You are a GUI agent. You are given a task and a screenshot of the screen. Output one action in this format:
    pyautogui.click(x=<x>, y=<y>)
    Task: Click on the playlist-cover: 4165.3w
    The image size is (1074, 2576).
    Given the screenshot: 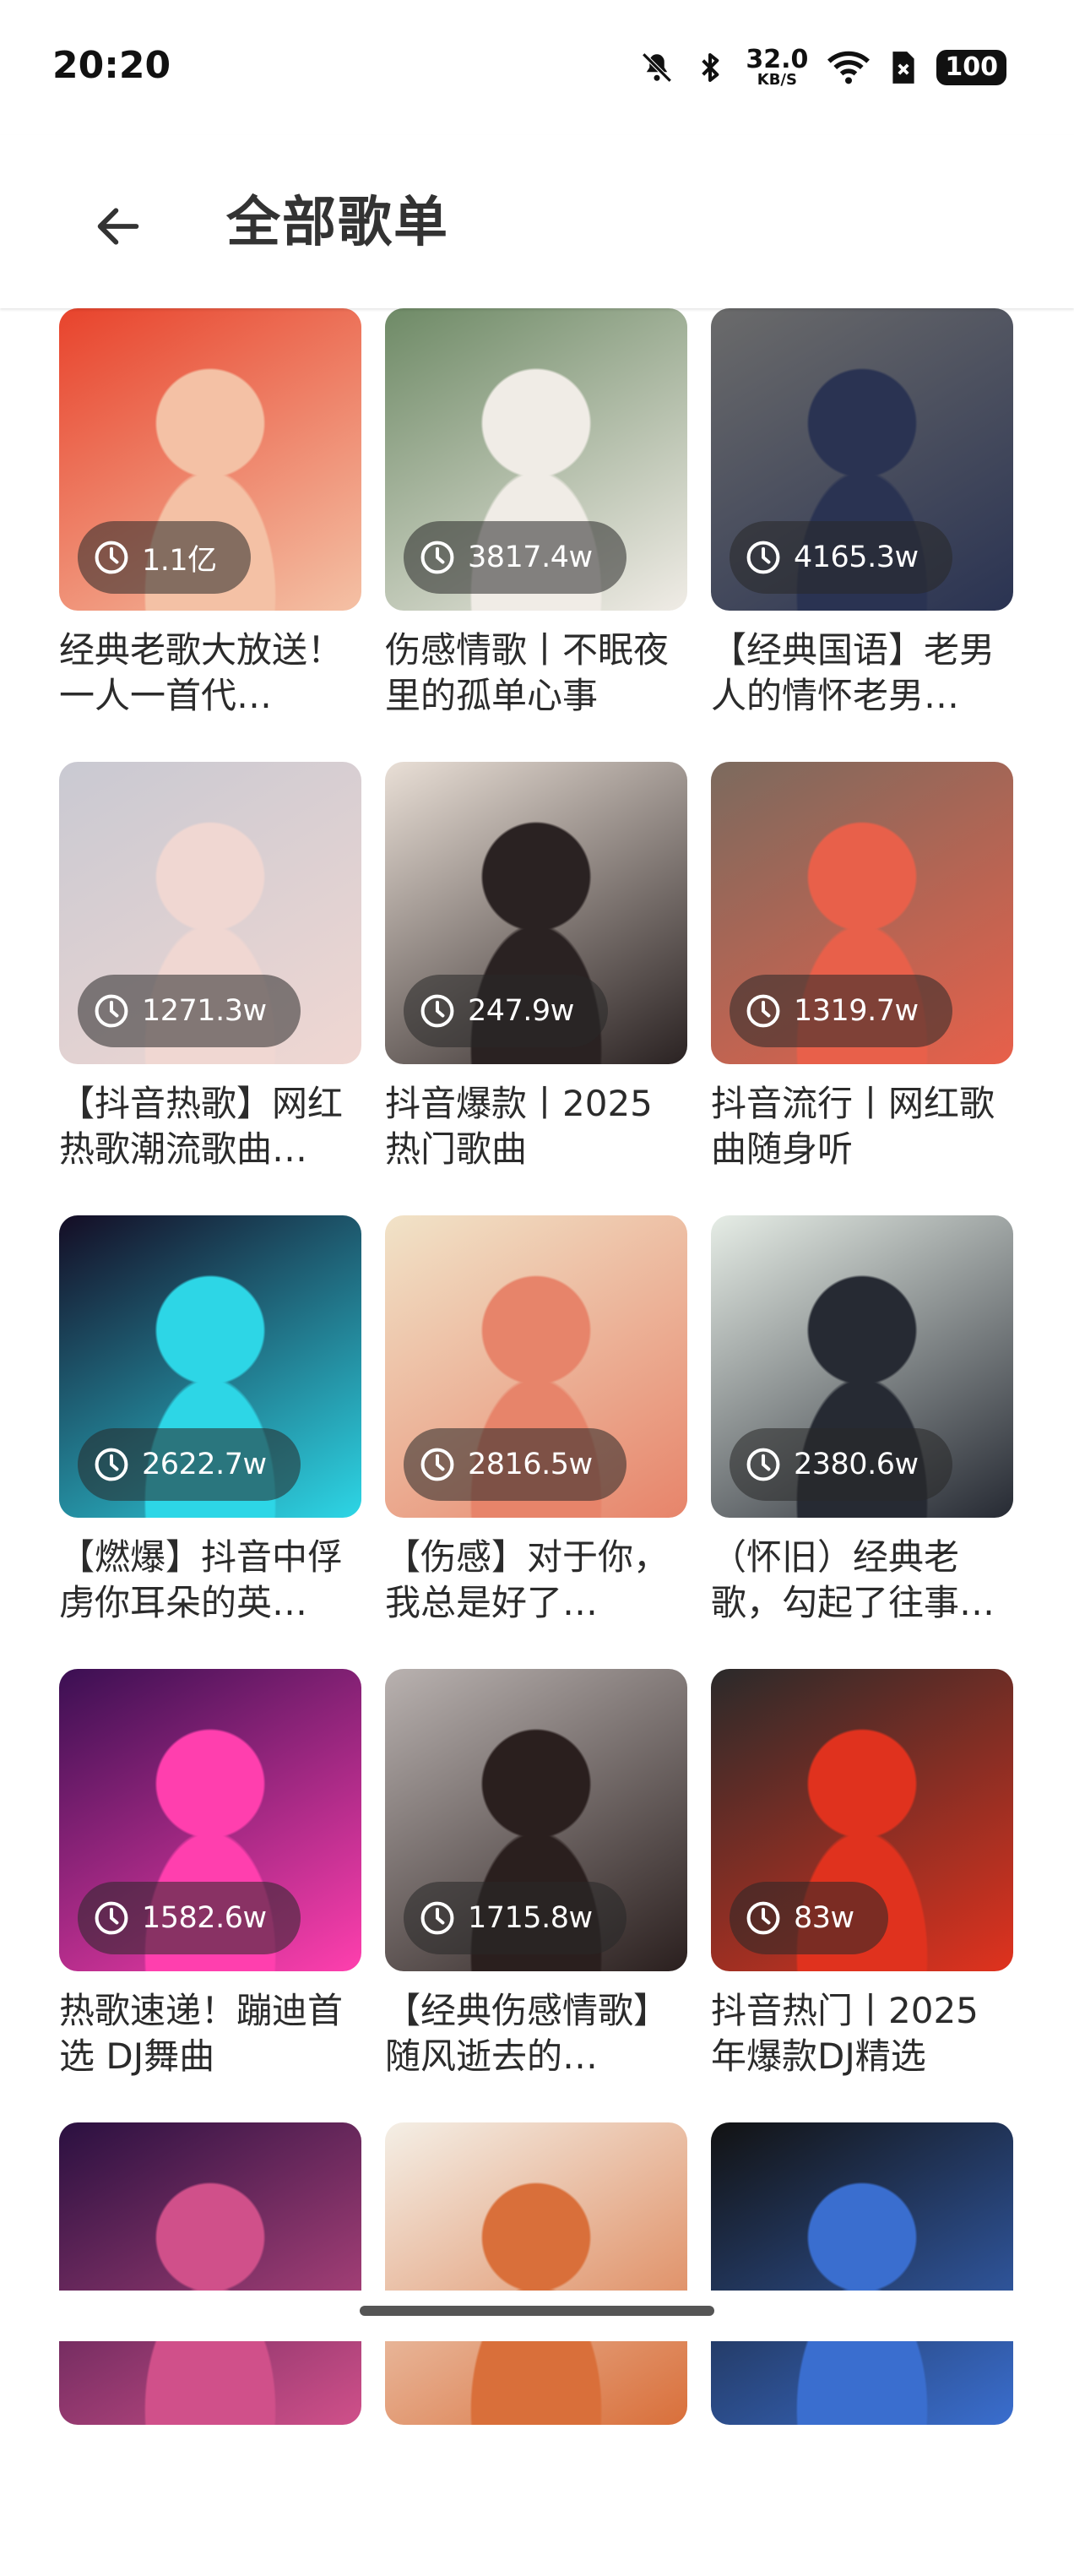 What is the action you would take?
    pyautogui.click(x=862, y=459)
    